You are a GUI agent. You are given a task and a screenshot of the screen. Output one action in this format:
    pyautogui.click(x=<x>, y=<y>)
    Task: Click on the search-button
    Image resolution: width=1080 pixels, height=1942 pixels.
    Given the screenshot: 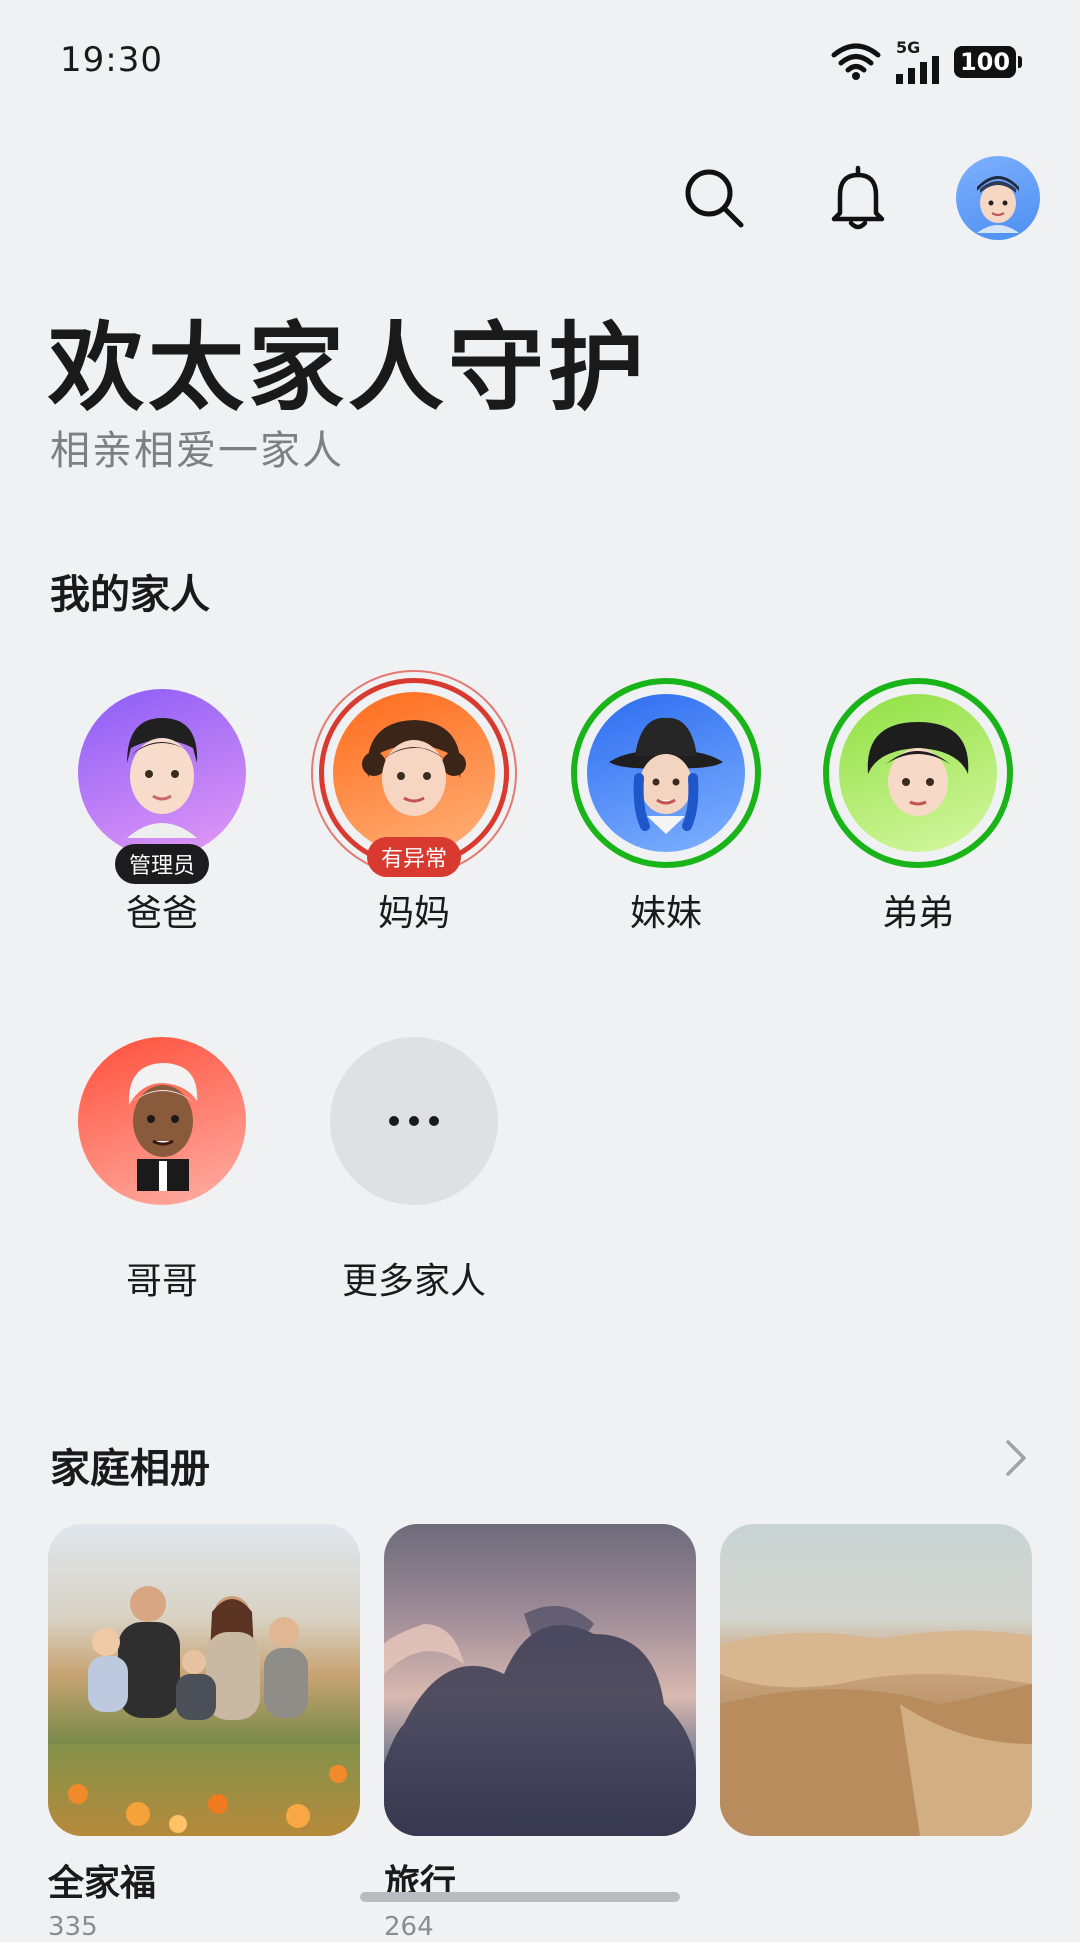 What is the action you would take?
    pyautogui.click(x=714, y=198)
    